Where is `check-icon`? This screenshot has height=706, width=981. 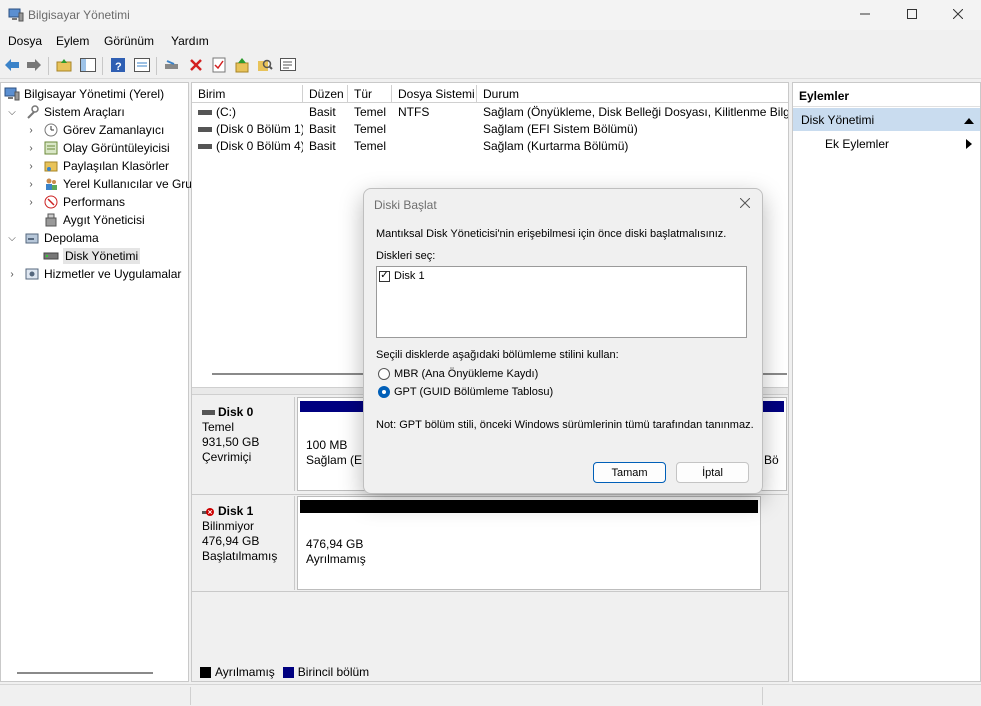 check-icon is located at coordinates (219, 66).